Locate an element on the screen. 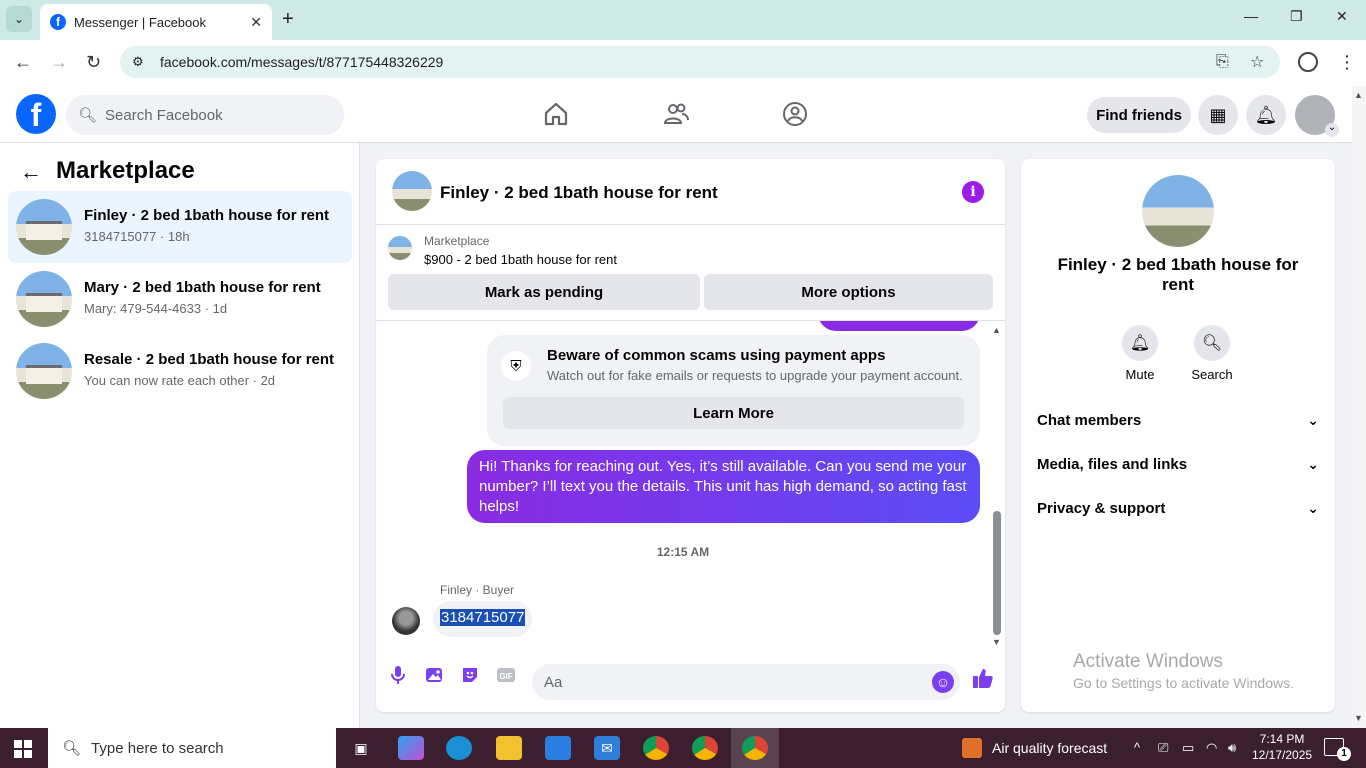  restore-button: ❐ is located at coordinates (1296, 16).